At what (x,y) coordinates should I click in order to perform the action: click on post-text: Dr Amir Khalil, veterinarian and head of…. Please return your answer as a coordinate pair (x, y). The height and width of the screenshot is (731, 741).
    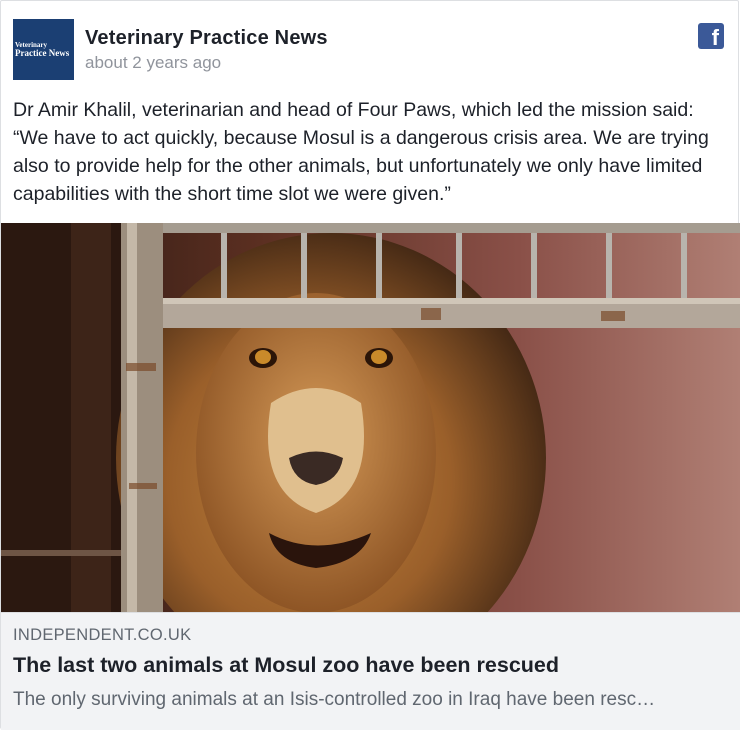
    Looking at the image, I should click on (361, 152).